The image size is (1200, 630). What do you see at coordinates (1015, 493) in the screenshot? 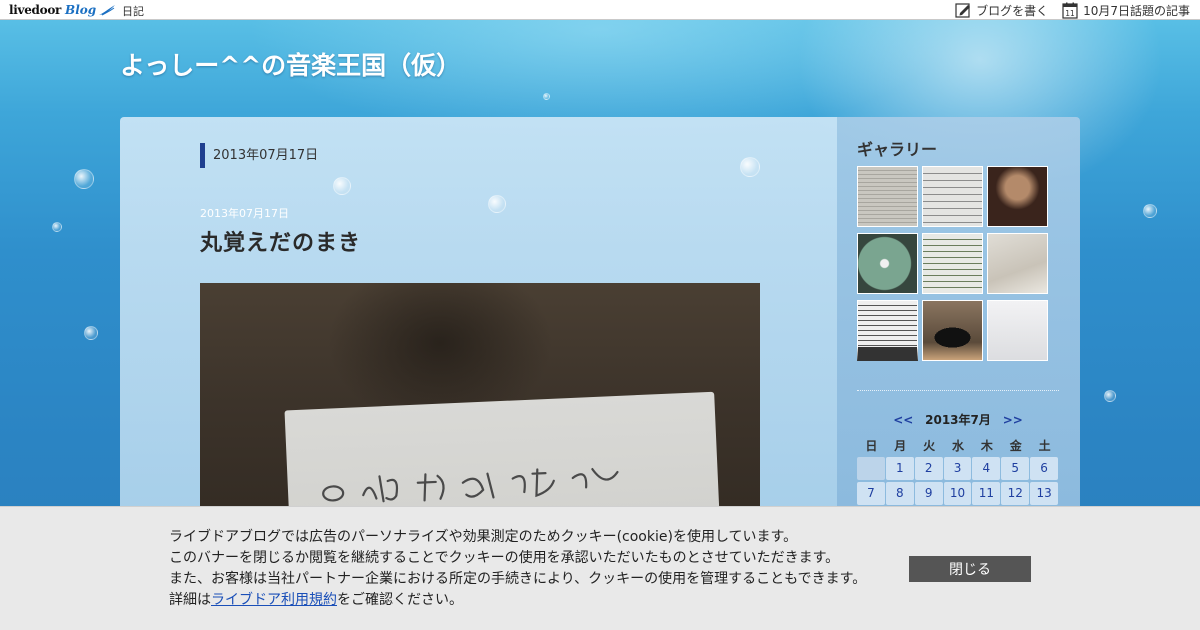
I see `calendar-day: 12` at bounding box center [1015, 493].